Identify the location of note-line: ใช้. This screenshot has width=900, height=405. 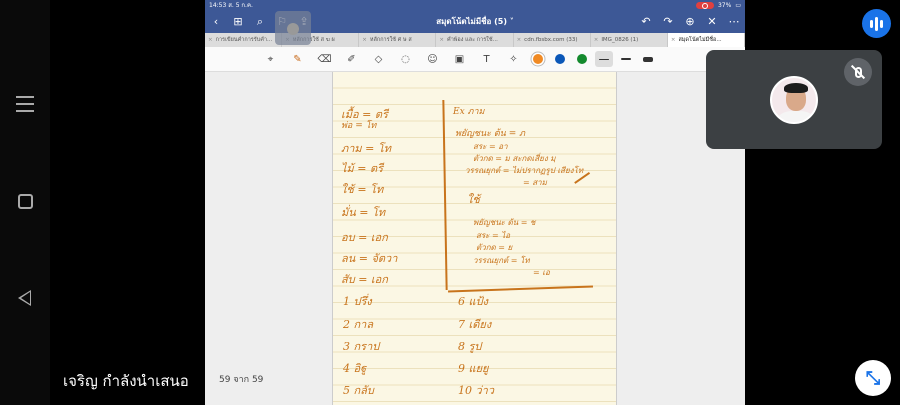
(473, 199).